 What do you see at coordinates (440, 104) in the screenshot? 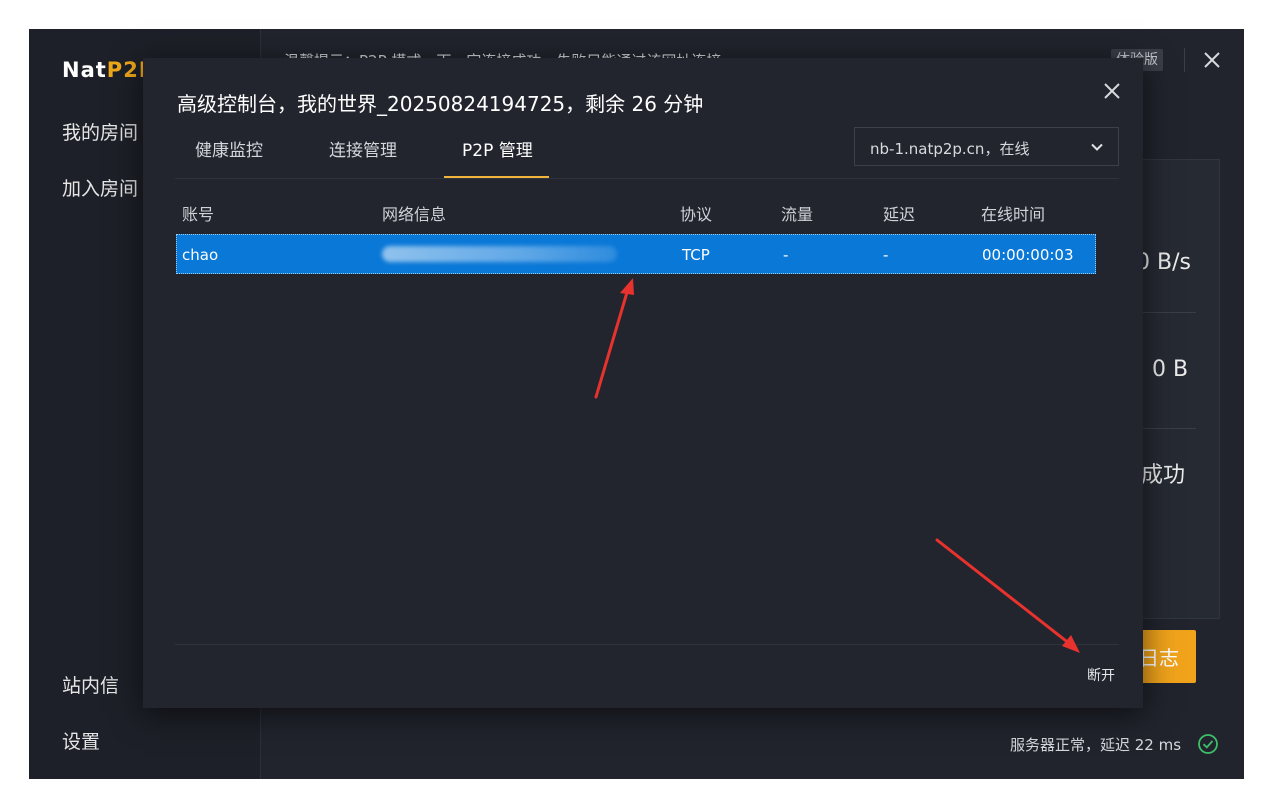
I see `dialog-title: 高级控制台，我的世界_20250824194725，剩余 26 分钟` at bounding box center [440, 104].